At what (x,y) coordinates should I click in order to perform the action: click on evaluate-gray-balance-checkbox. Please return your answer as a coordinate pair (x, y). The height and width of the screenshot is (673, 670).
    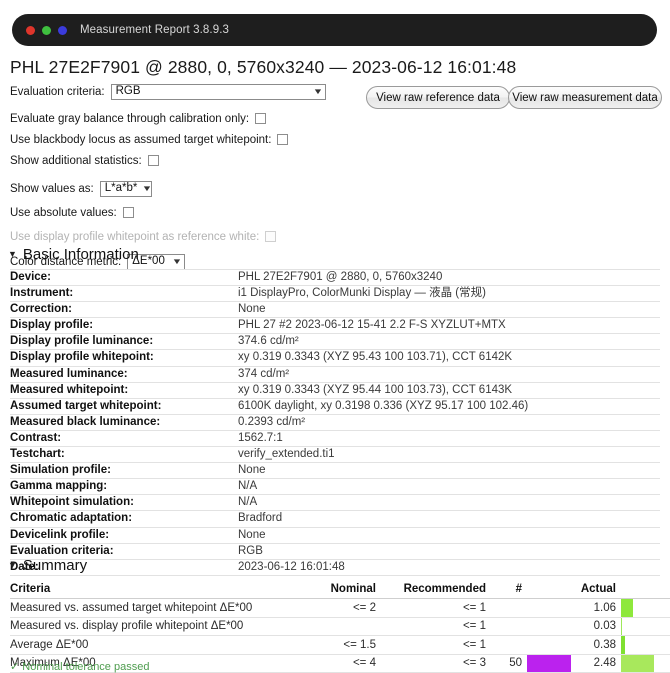
    Looking at the image, I should click on (261, 118).